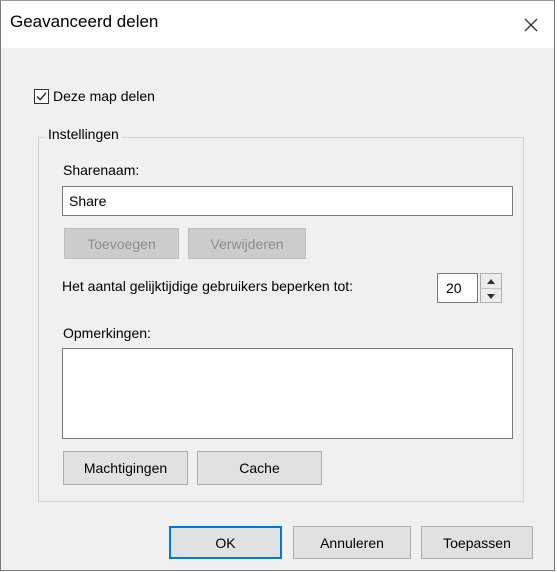 This screenshot has height=572, width=557. I want to click on share-folder-checkbox-row: Deze map delen, so click(94, 96).